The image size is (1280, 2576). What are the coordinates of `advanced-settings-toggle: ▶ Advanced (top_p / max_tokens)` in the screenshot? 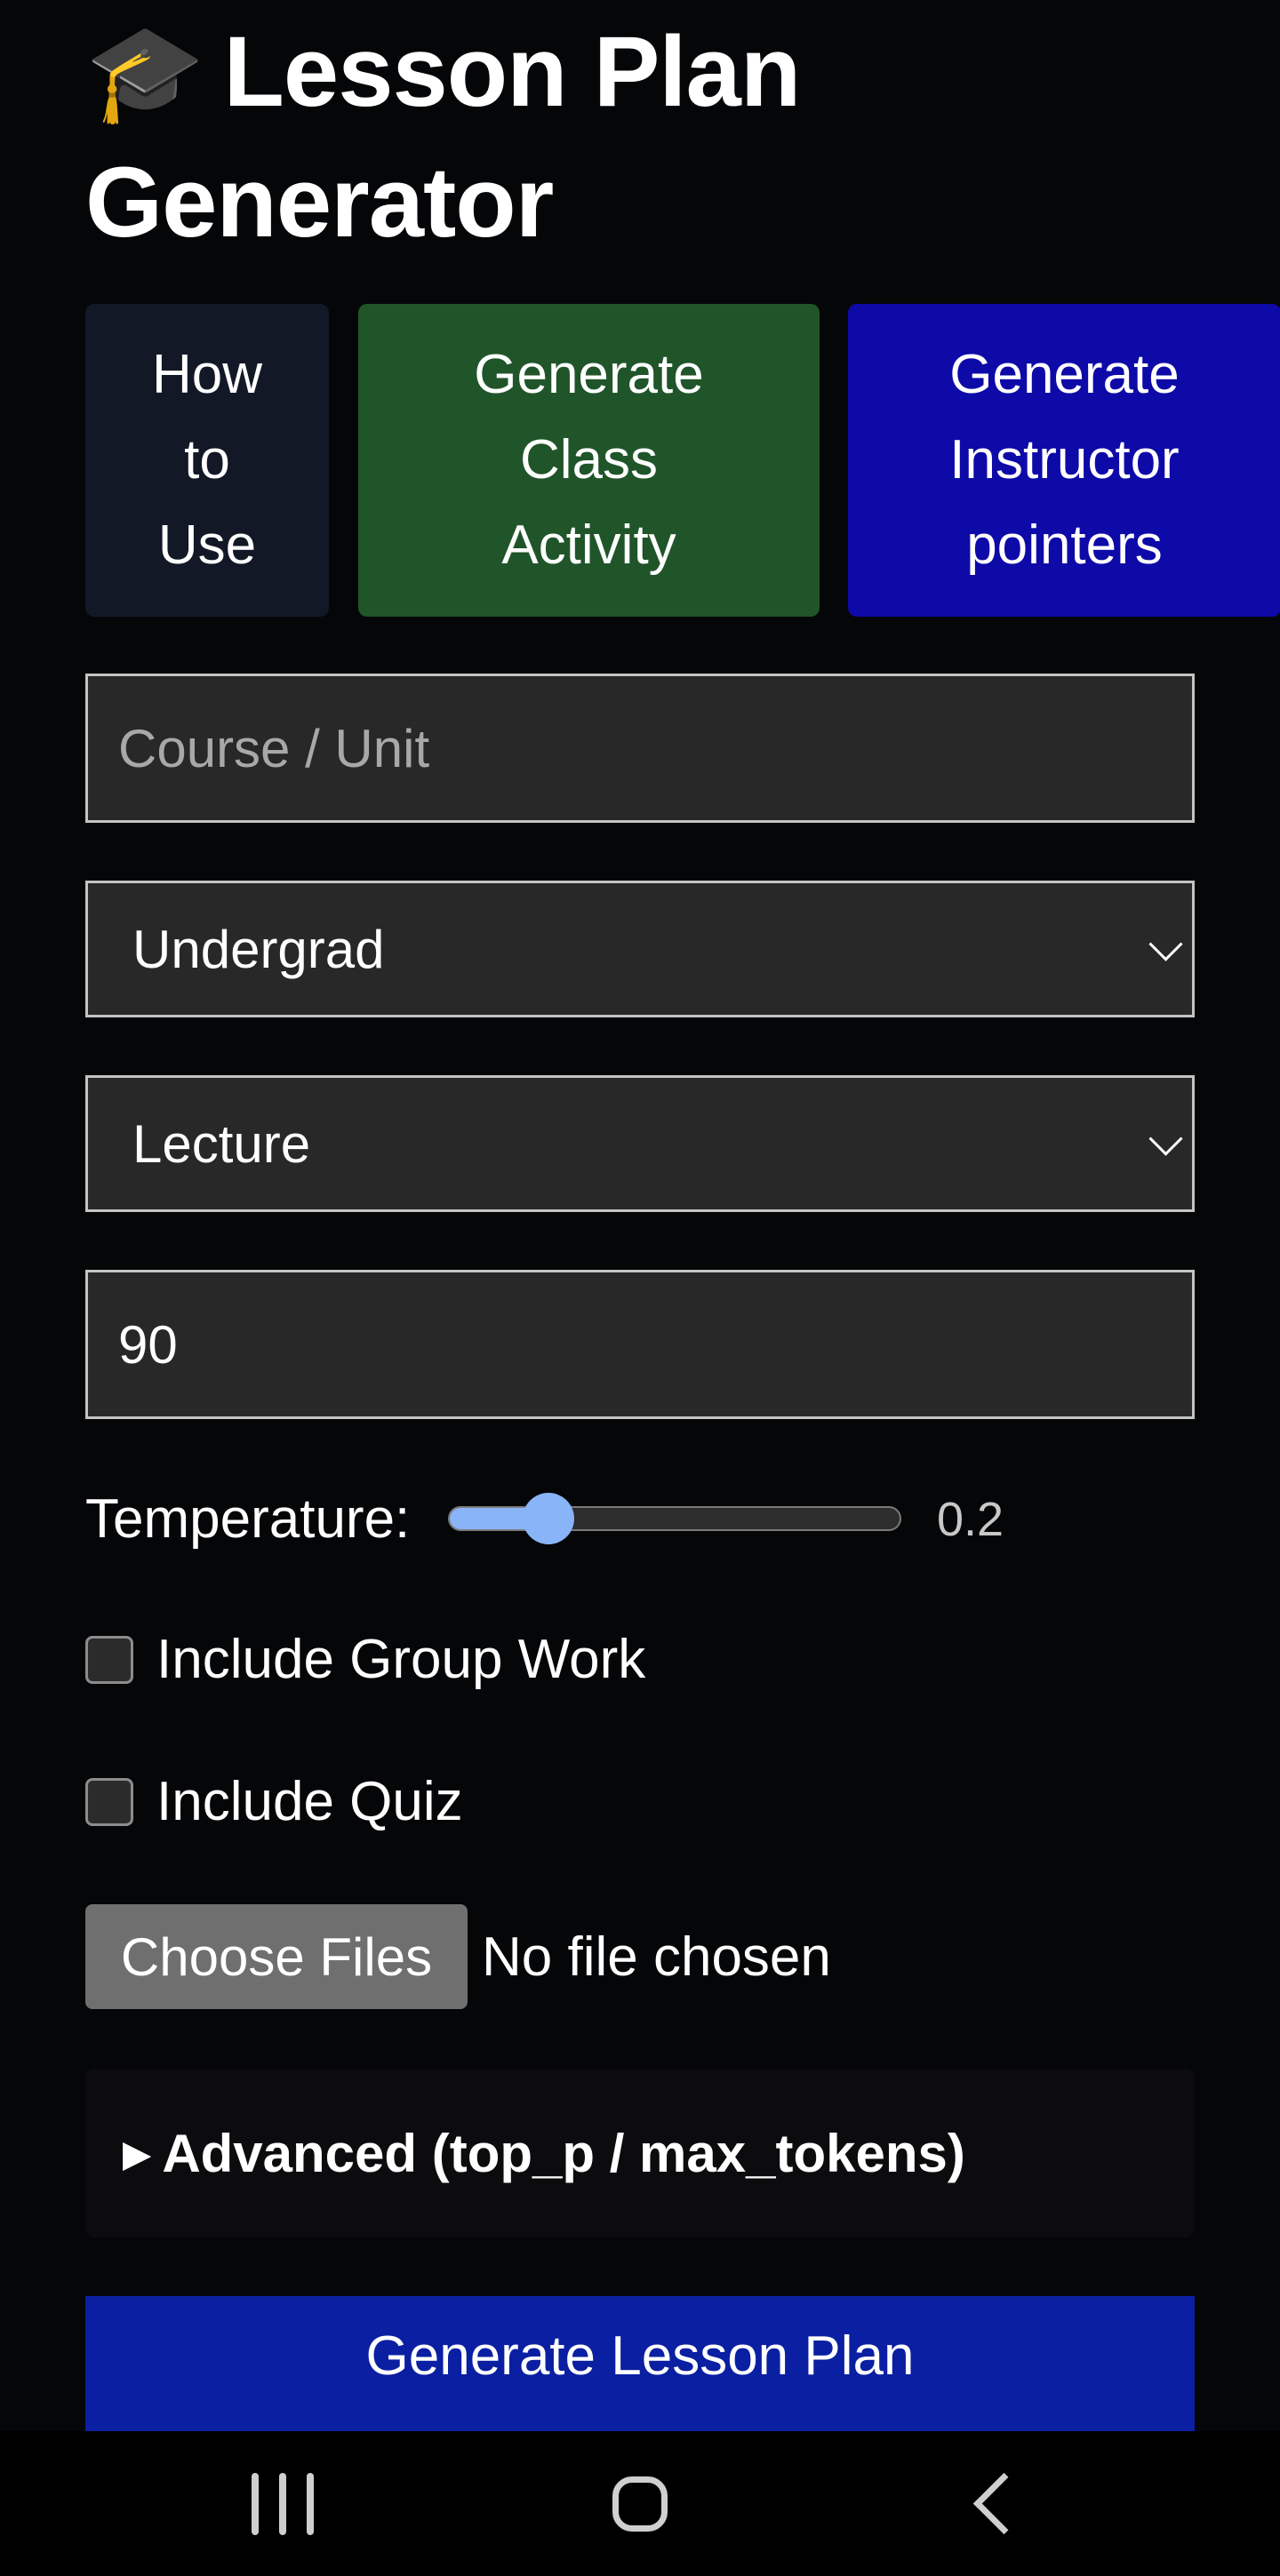 It's located at (640, 2153).